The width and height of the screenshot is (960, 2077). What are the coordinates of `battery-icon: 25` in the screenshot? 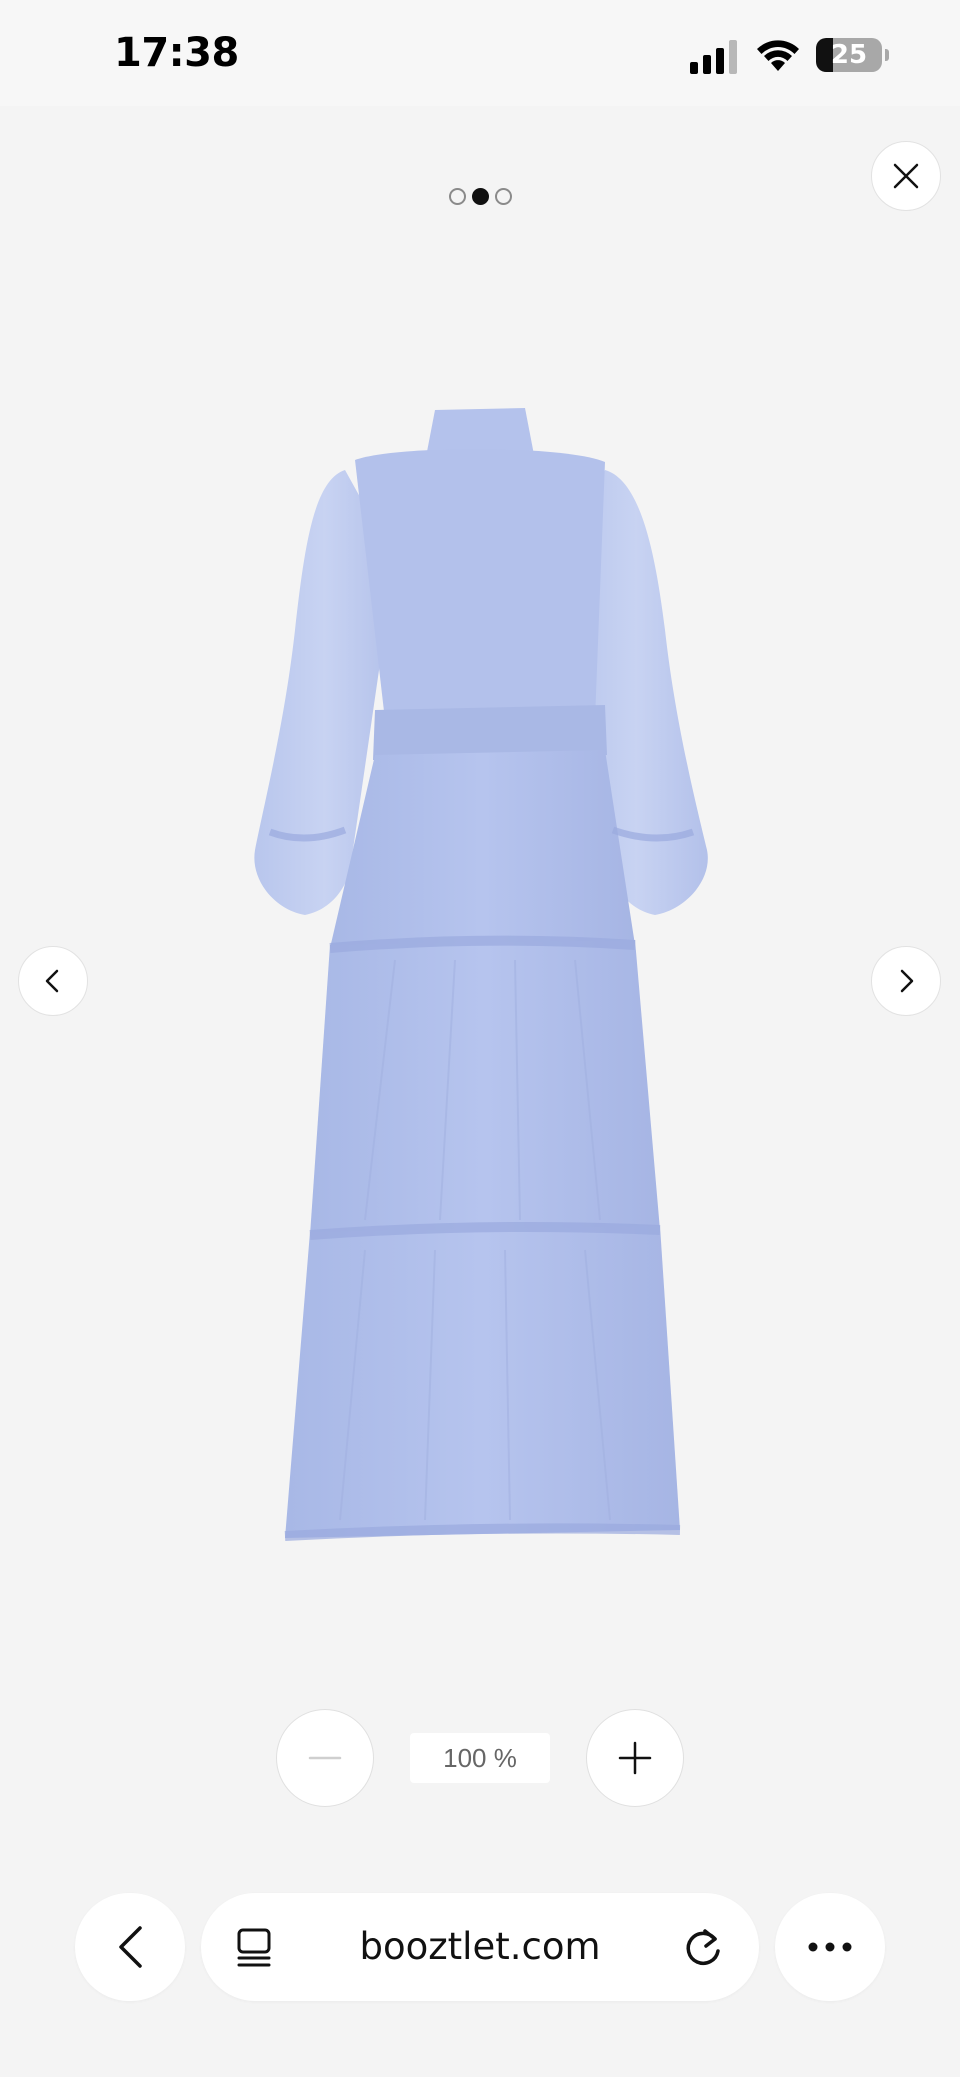 It's located at (852, 55).